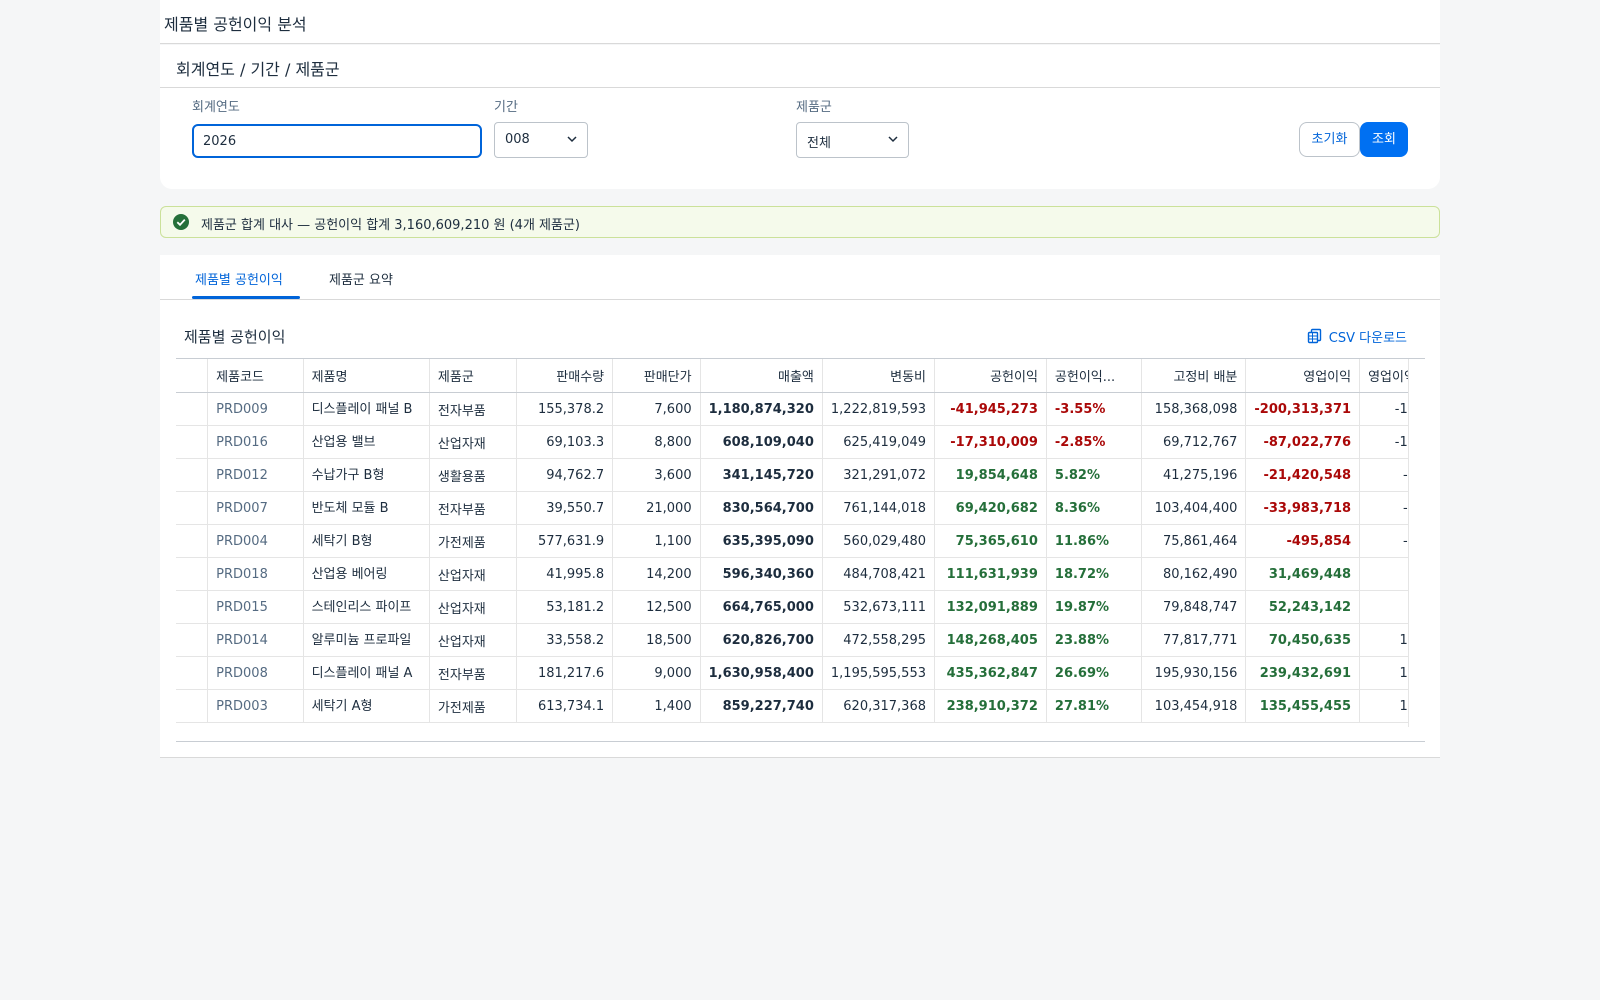  Describe the element at coordinates (879, 376) in the screenshot. I see `column-header: 변동비` at that location.